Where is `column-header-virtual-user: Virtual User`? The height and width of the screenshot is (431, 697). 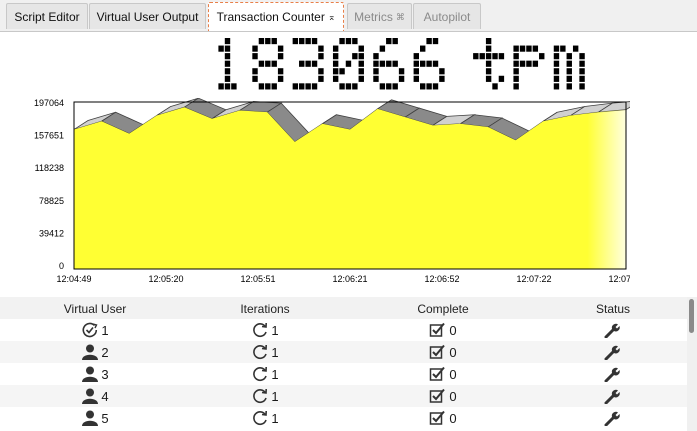
column-header-virtual-user: Virtual User is located at coordinates (95, 309).